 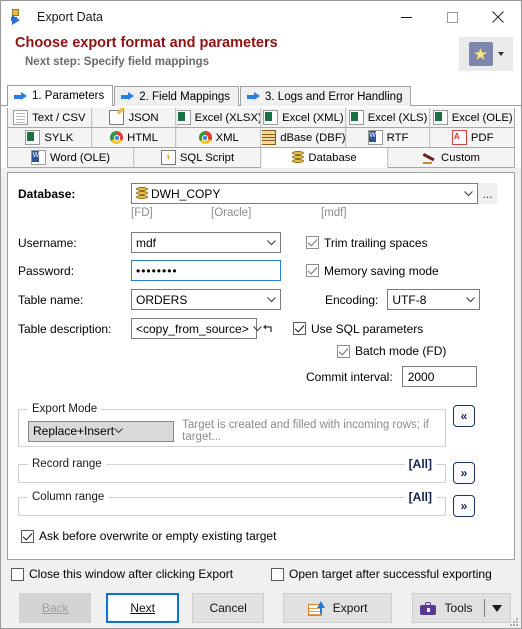 I want to click on export-mode-caption: Export Mode, so click(x=65, y=409).